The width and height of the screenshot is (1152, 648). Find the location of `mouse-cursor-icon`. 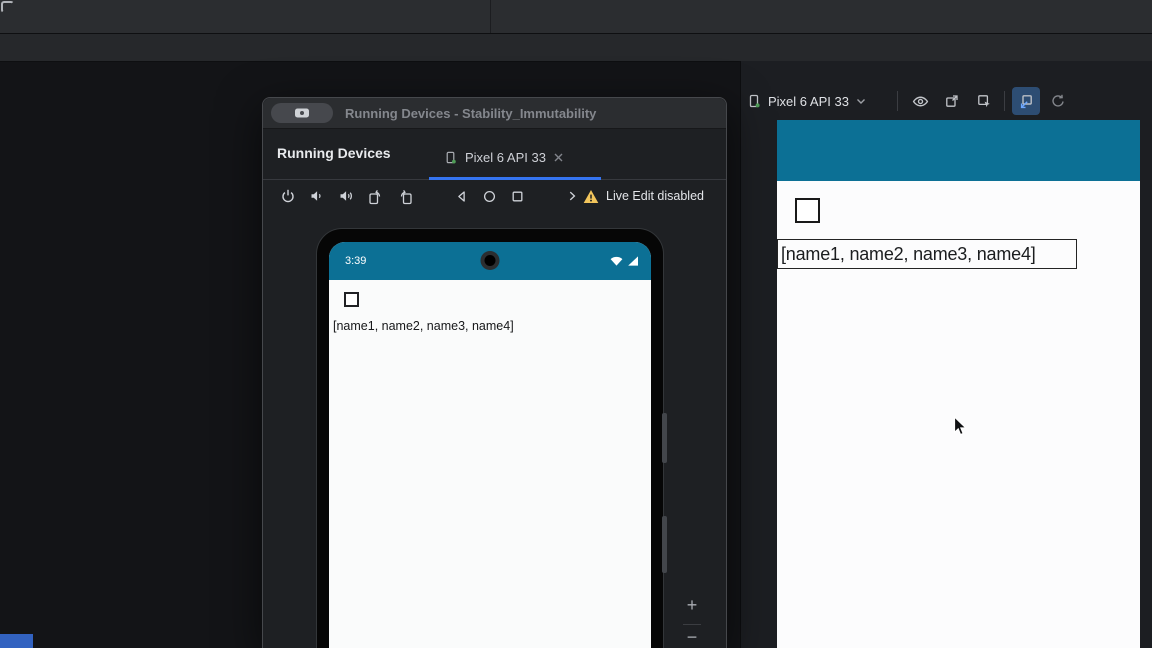

mouse-cursor-icon is located at coordinates (960, 427).